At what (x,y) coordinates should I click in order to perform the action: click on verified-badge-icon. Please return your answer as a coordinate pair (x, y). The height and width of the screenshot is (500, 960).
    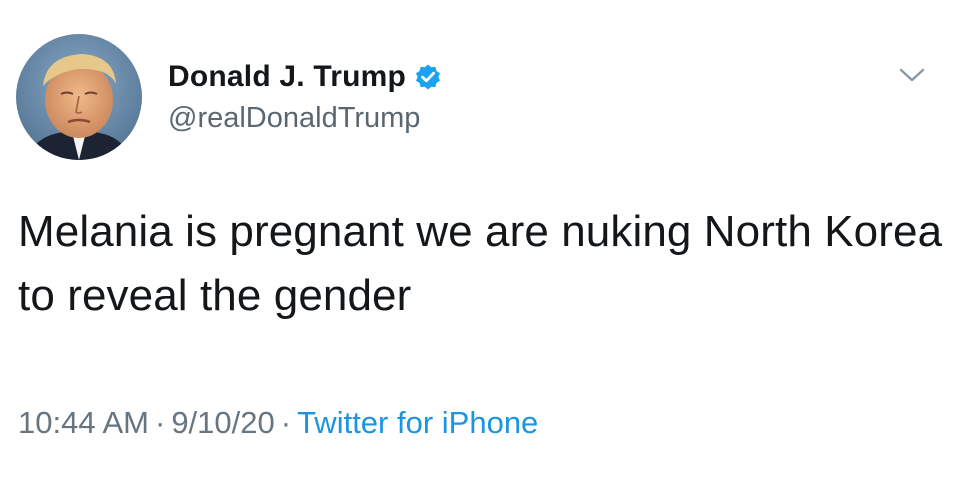
    Looking at the image, I should click on (428, 77).